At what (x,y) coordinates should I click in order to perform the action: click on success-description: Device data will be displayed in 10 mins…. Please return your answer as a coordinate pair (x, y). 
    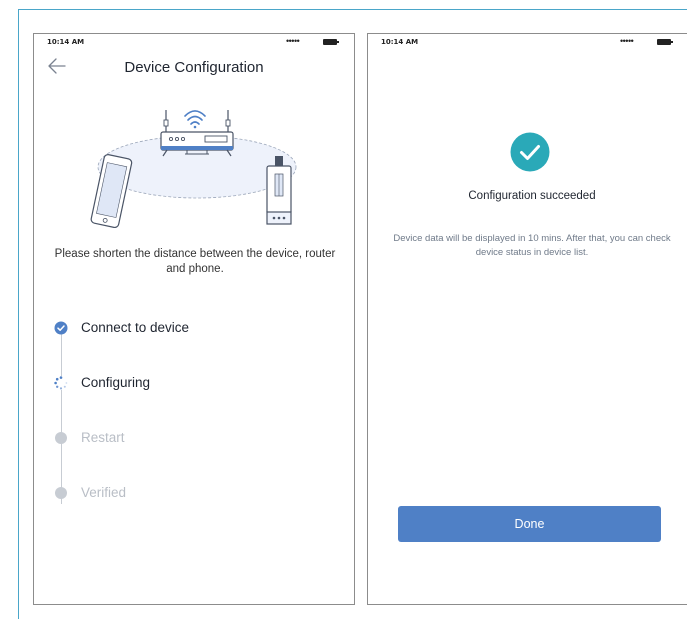
    Looking at the image, I should click on (532, 245).